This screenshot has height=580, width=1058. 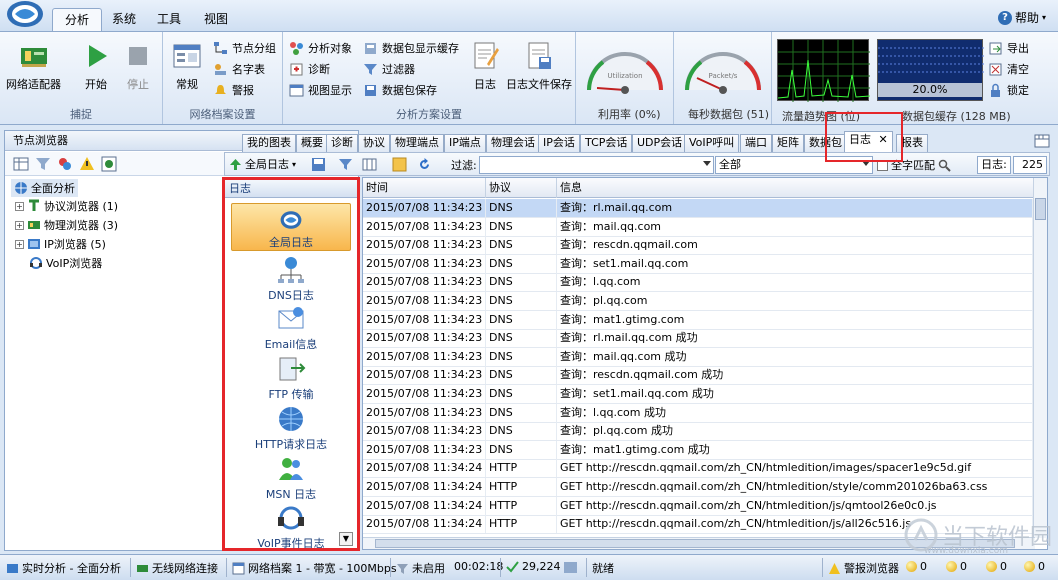 What do you see at coordinates (369, 164) in the screenshot?
I see `column-options-icon` at bounding box center [369, 164].